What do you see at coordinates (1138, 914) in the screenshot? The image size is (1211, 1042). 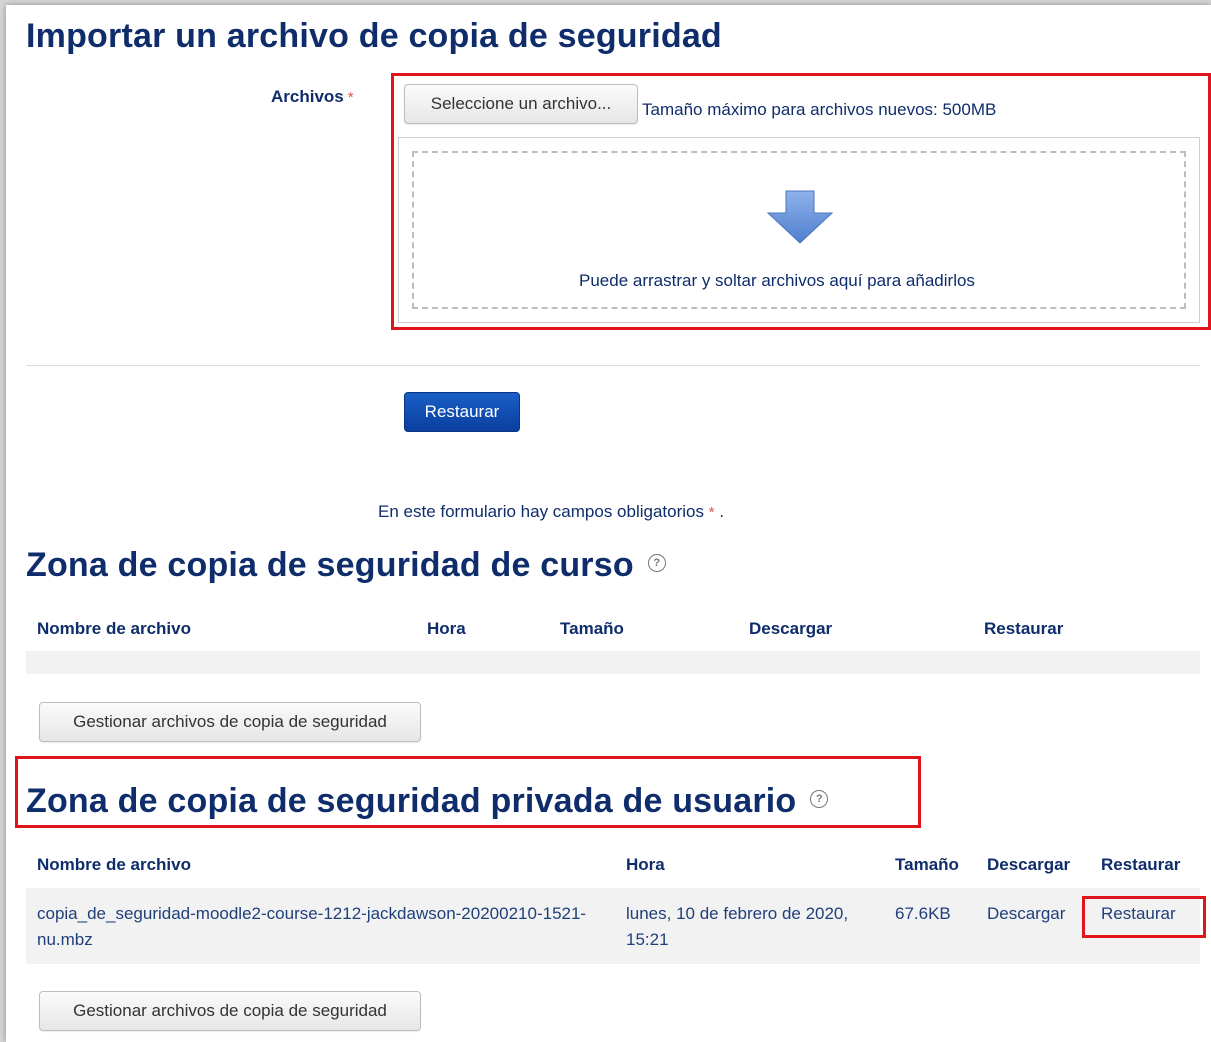 I see `restore-link: Restaurar` at bounding box center [1138, 914].